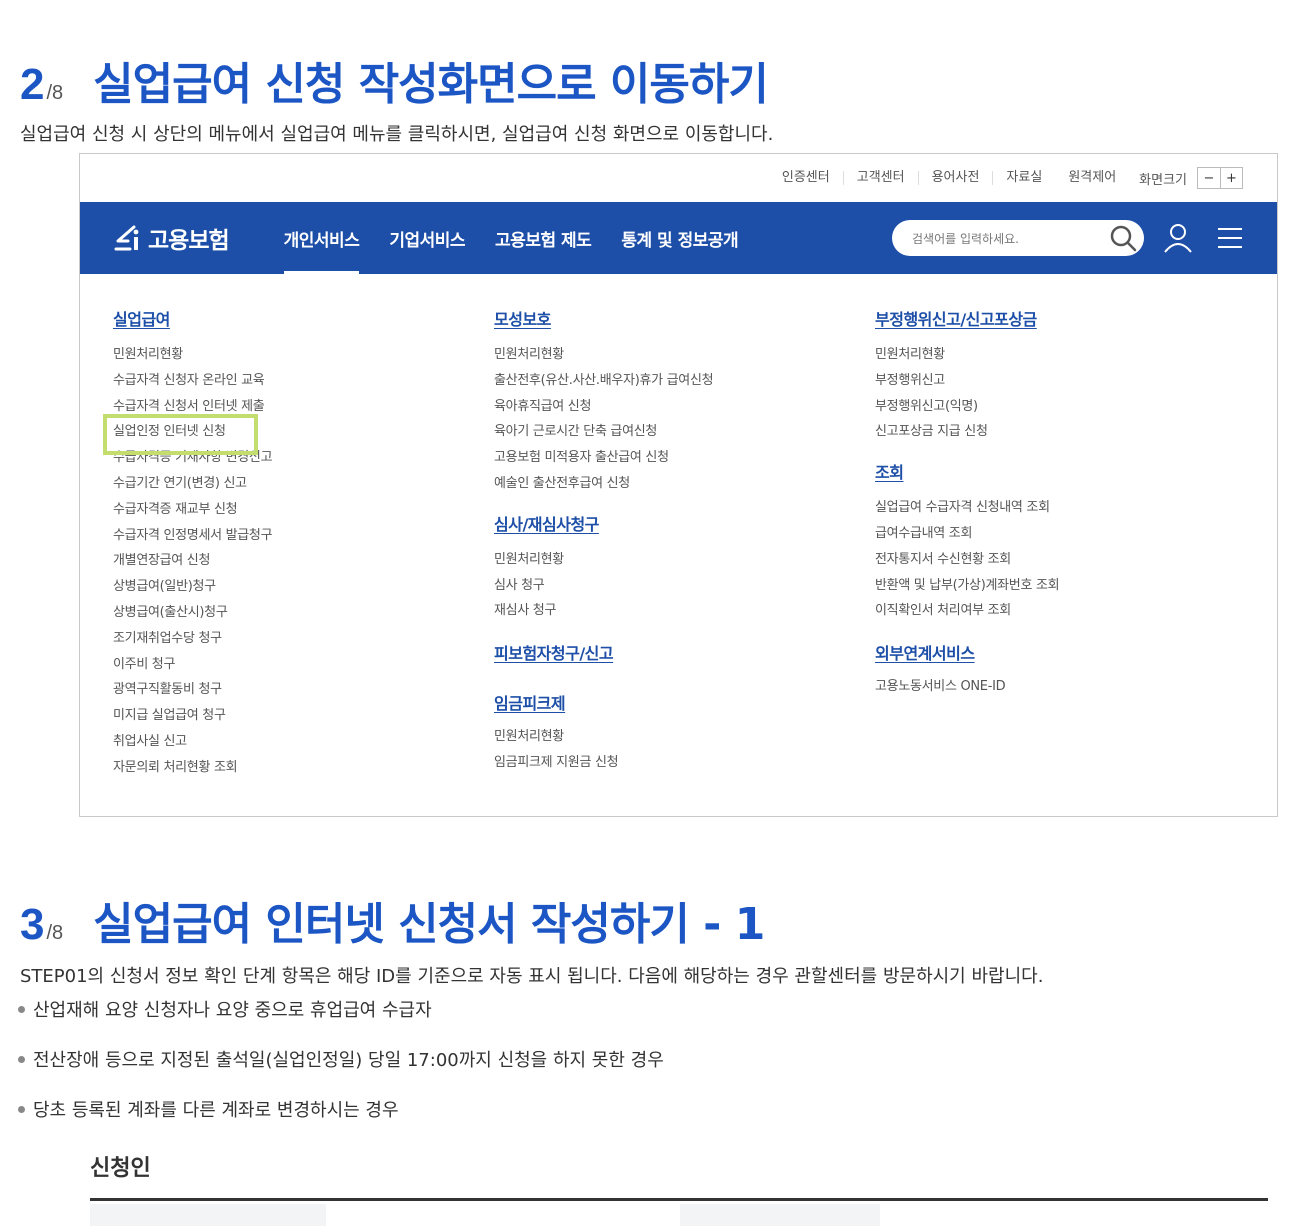  What do you see at coordinates (967, 318) in the screenshot?
I see `menu-category-fraud-report: 부정행위신고/신고포상금` at bounding box center [967, 318].